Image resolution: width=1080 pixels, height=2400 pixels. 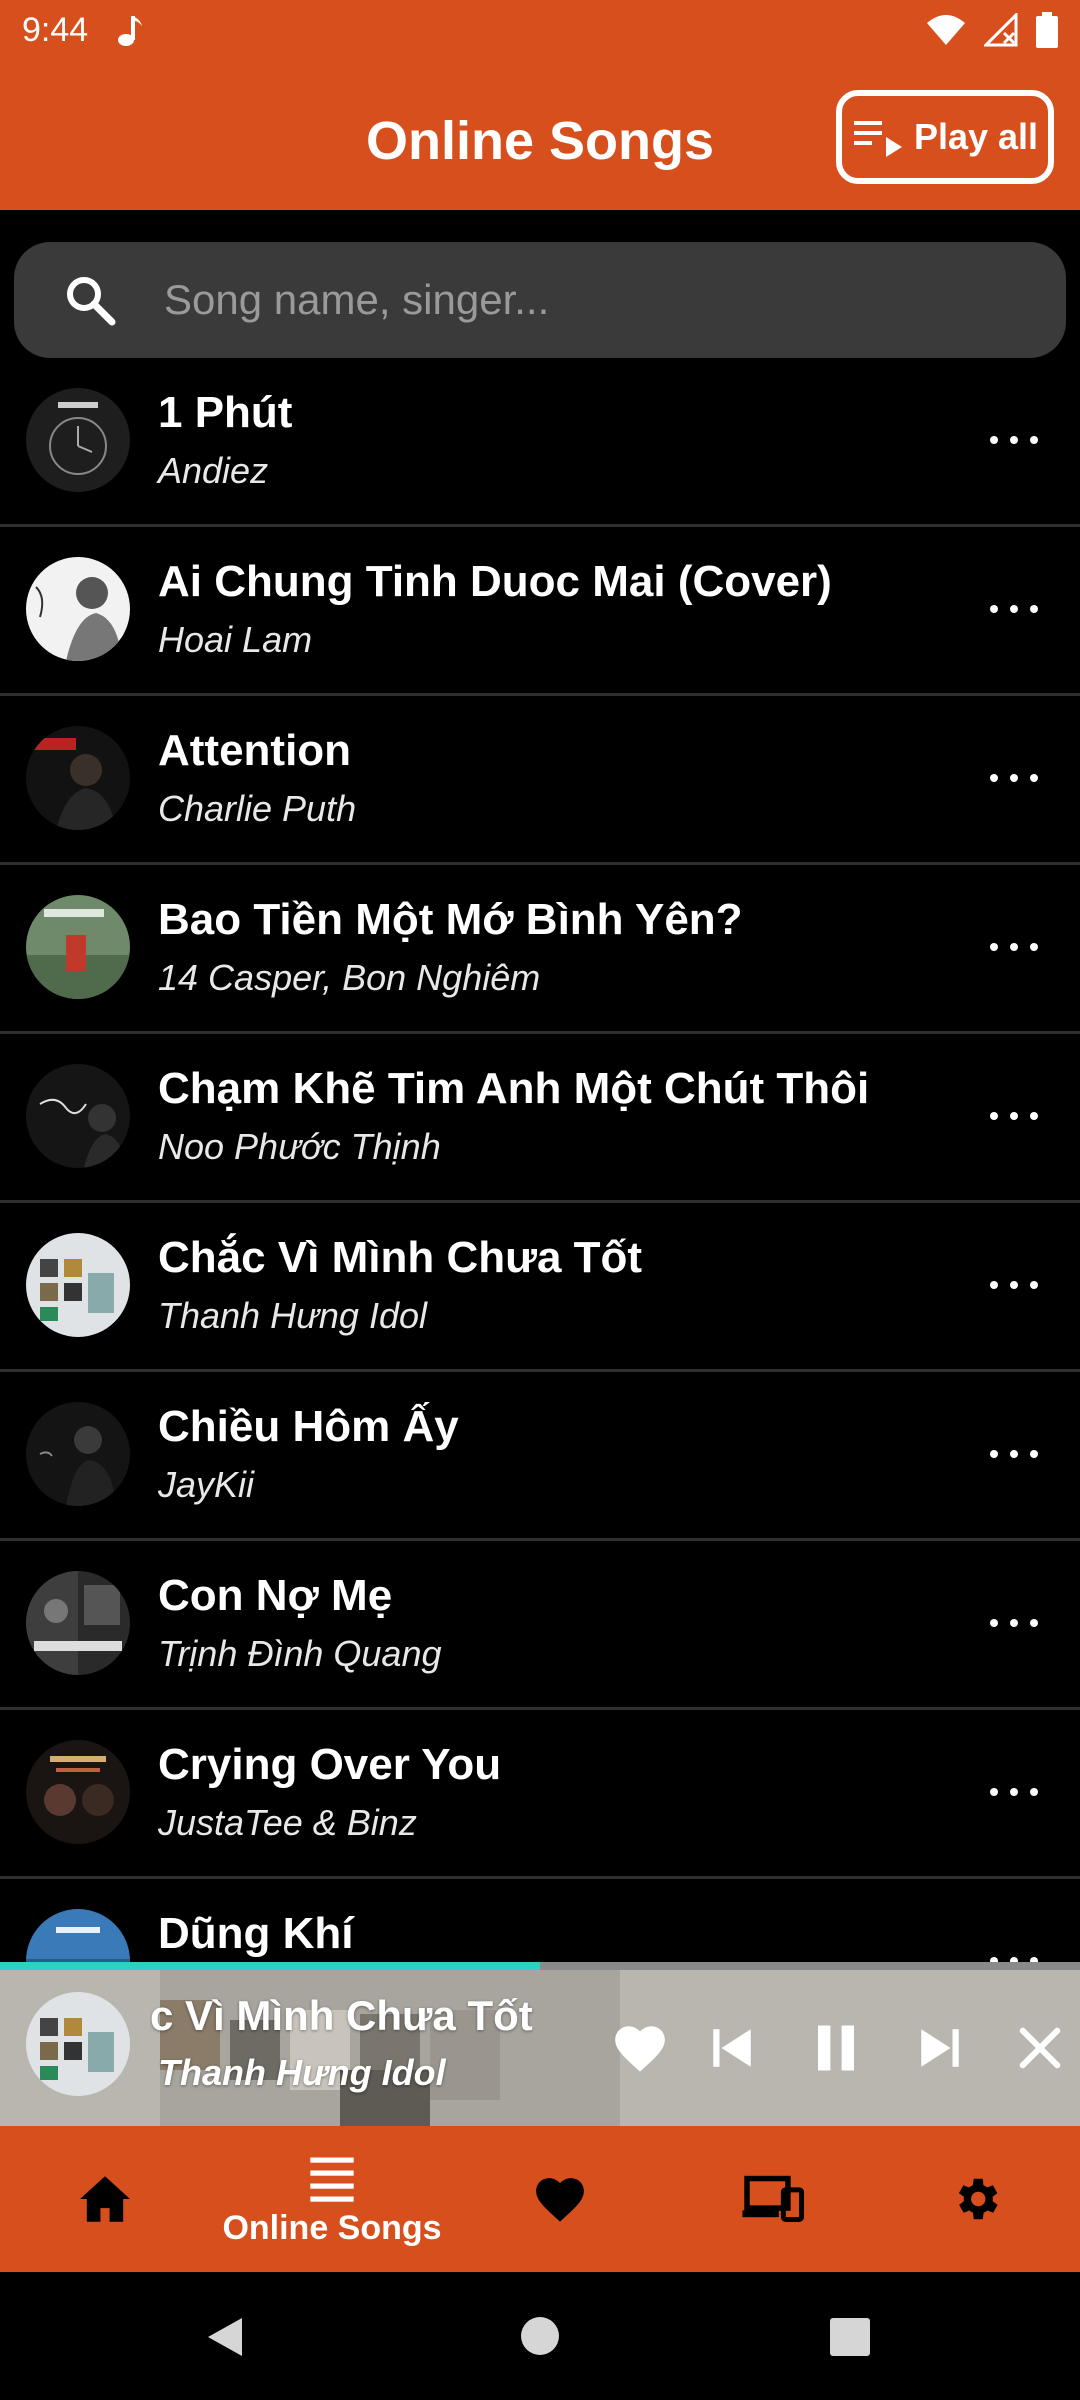 I want to click on battery-icon, so click(x=1047, y=30).